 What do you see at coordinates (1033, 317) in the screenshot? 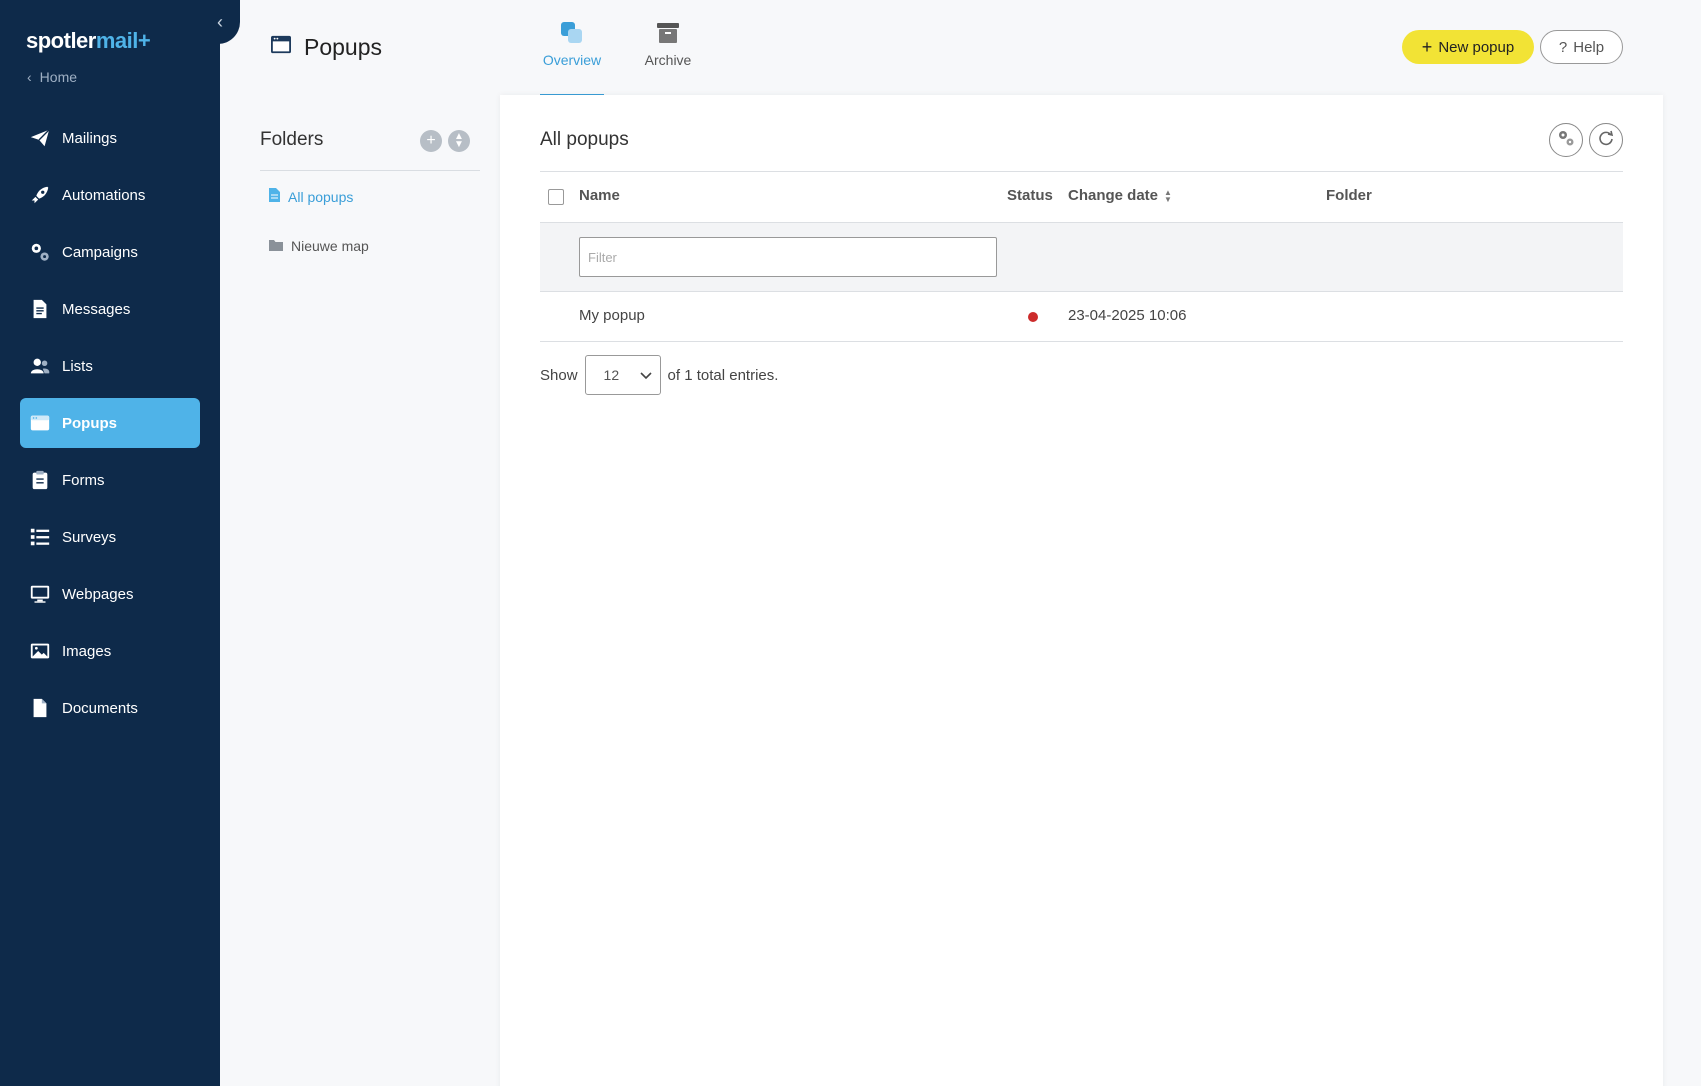
I see `status-dot` at bounding box center [1033, 317].